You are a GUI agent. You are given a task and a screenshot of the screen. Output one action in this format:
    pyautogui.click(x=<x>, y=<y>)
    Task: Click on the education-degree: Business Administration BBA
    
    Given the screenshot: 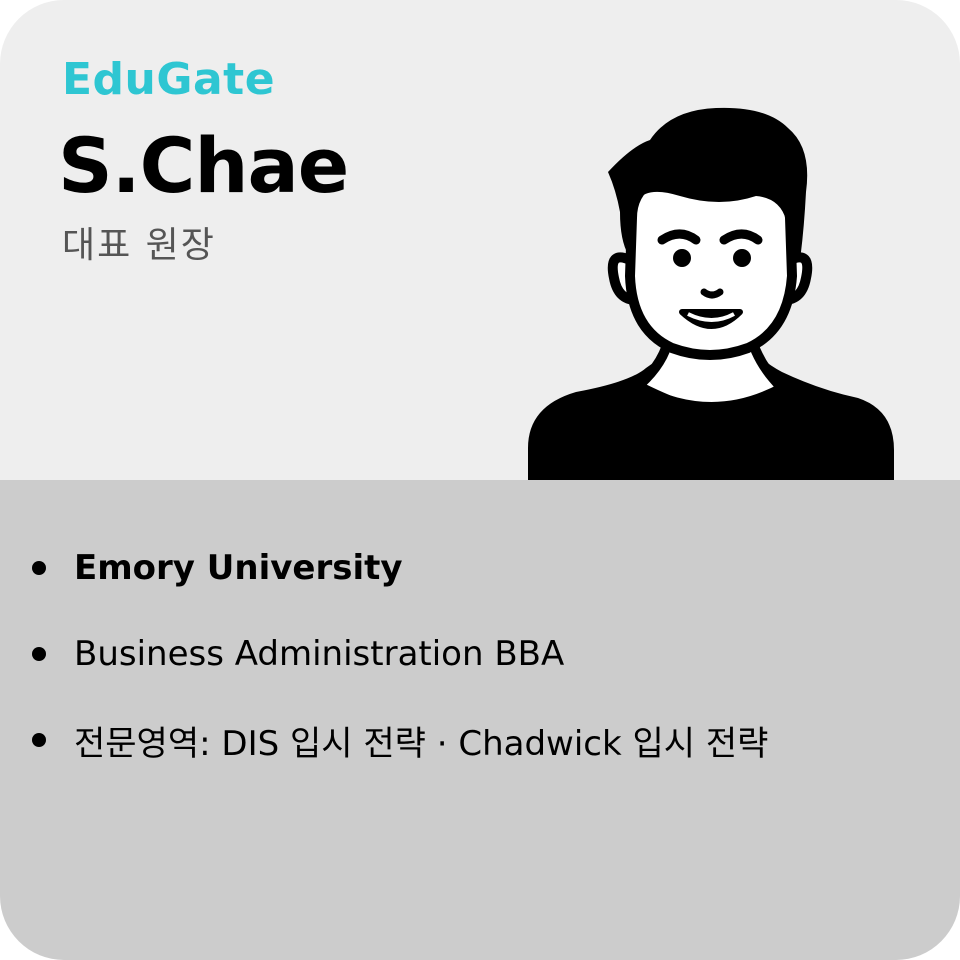 What is the action you would take?
    pyautogui.click(x=319, y=654)
    